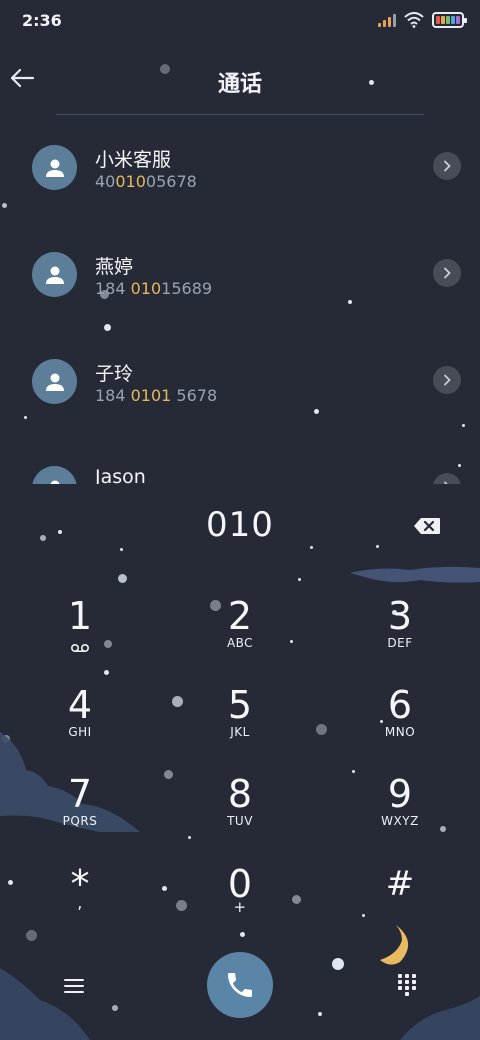  I want to click on contact-name: 子玲, so click(114, 374).